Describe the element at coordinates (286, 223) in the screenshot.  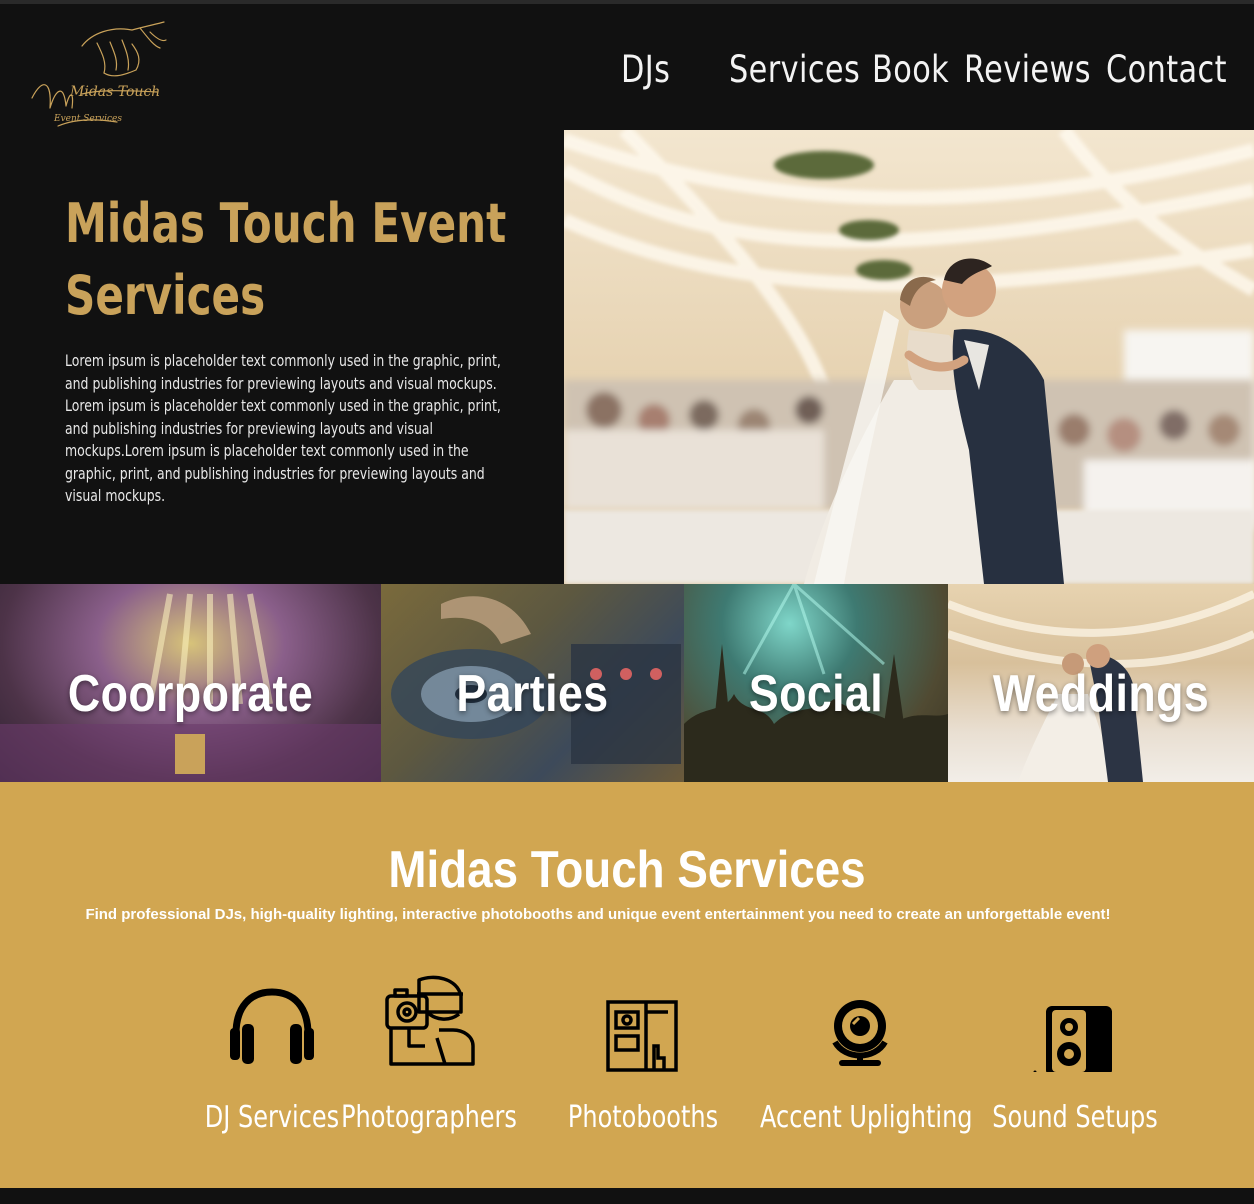
I see `hero-title-line1: Midas Touch Event` at that location.